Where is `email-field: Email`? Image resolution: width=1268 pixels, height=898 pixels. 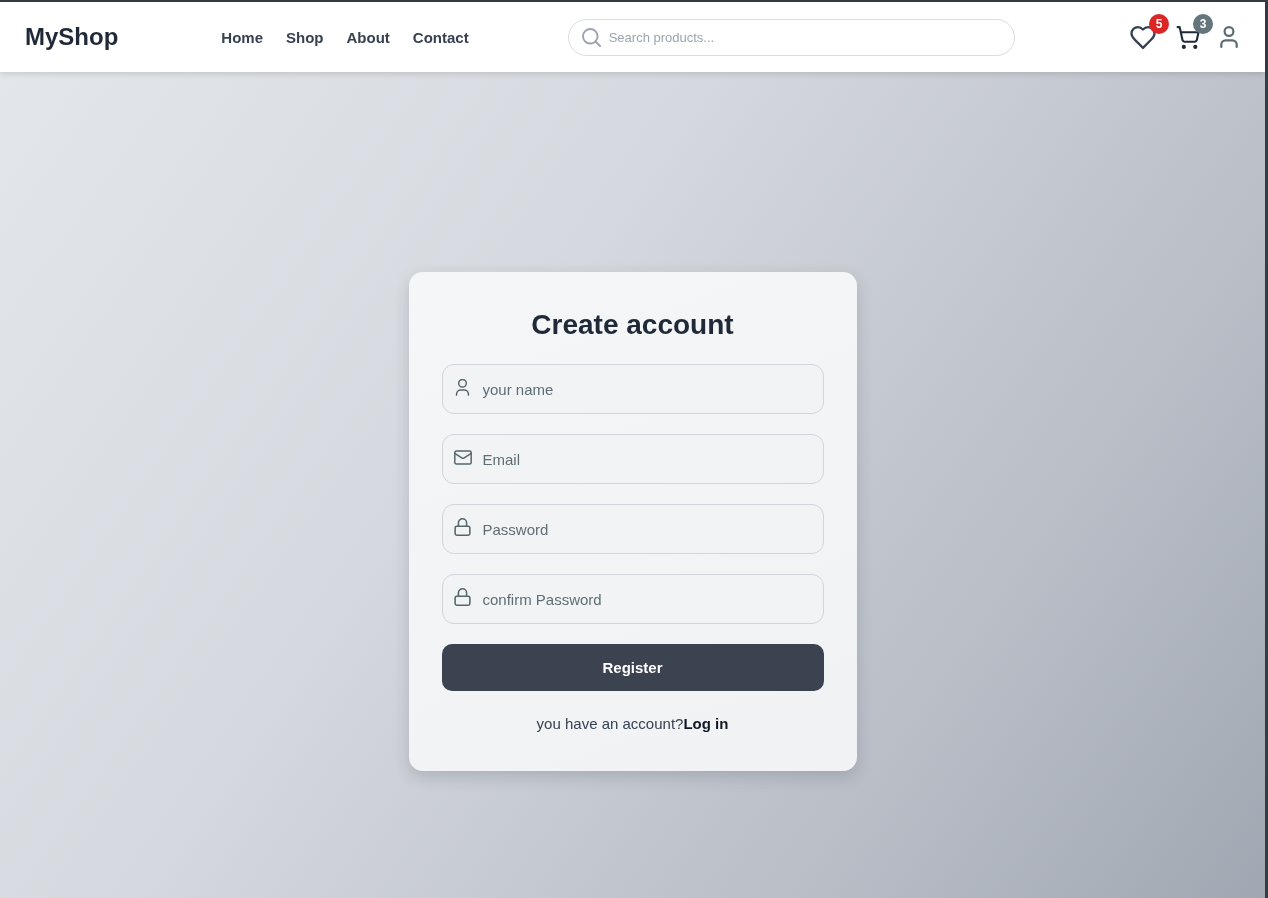
email-field: Email is located at coordinates (632, 459).